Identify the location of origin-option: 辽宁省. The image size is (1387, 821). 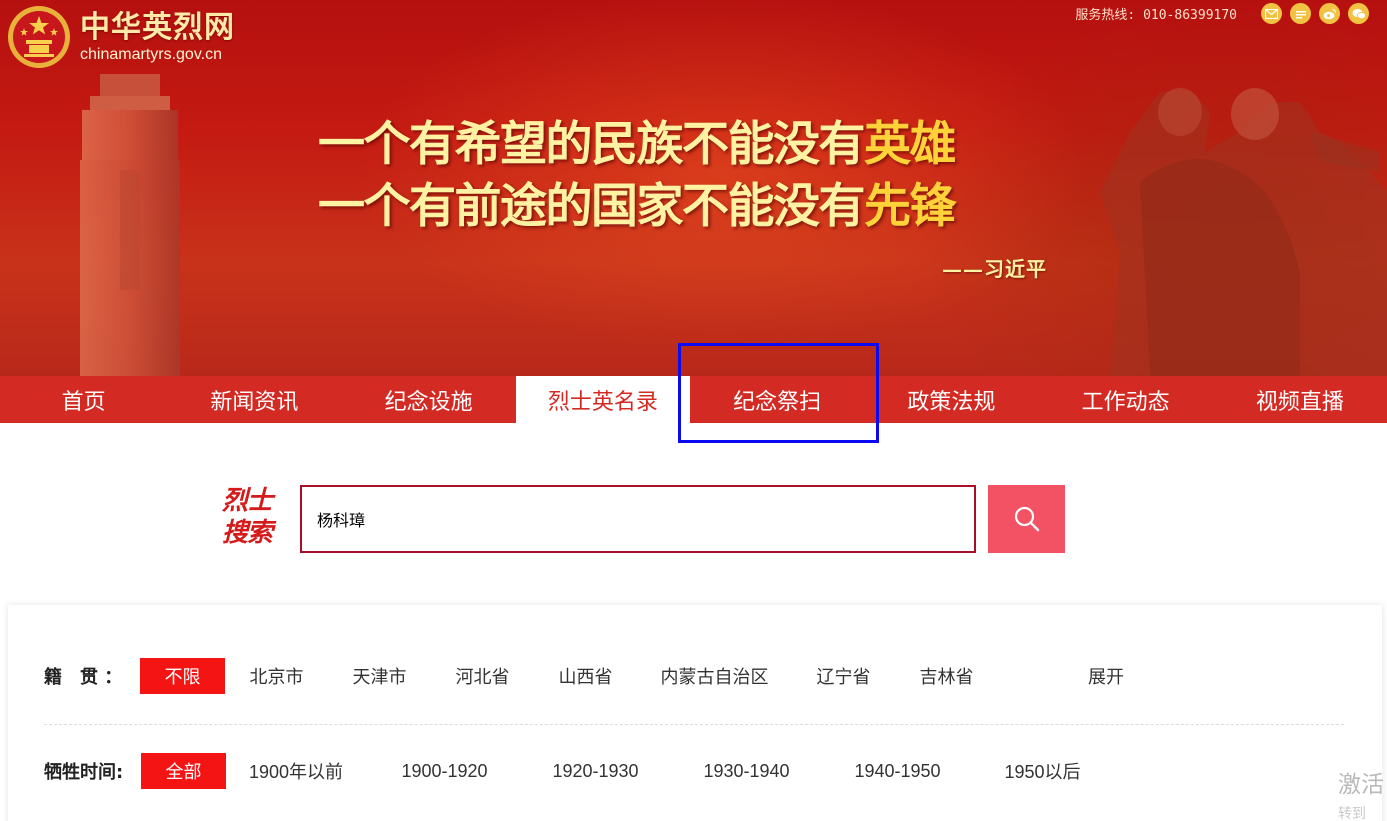
(843, 676).